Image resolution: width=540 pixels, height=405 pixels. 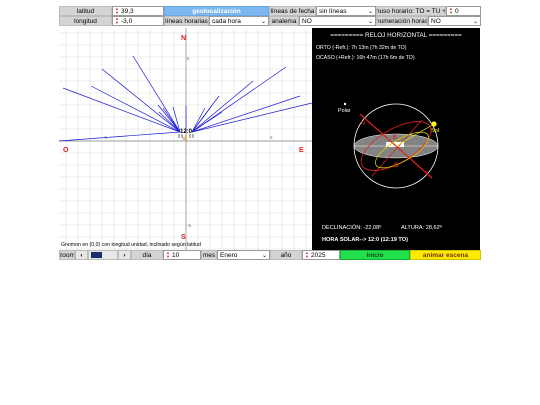 What do you see at coordinates (168, 255) in the screenshot?
I see `day-spinner-icon: ▲ ▼` at bounding box center [168, 255].